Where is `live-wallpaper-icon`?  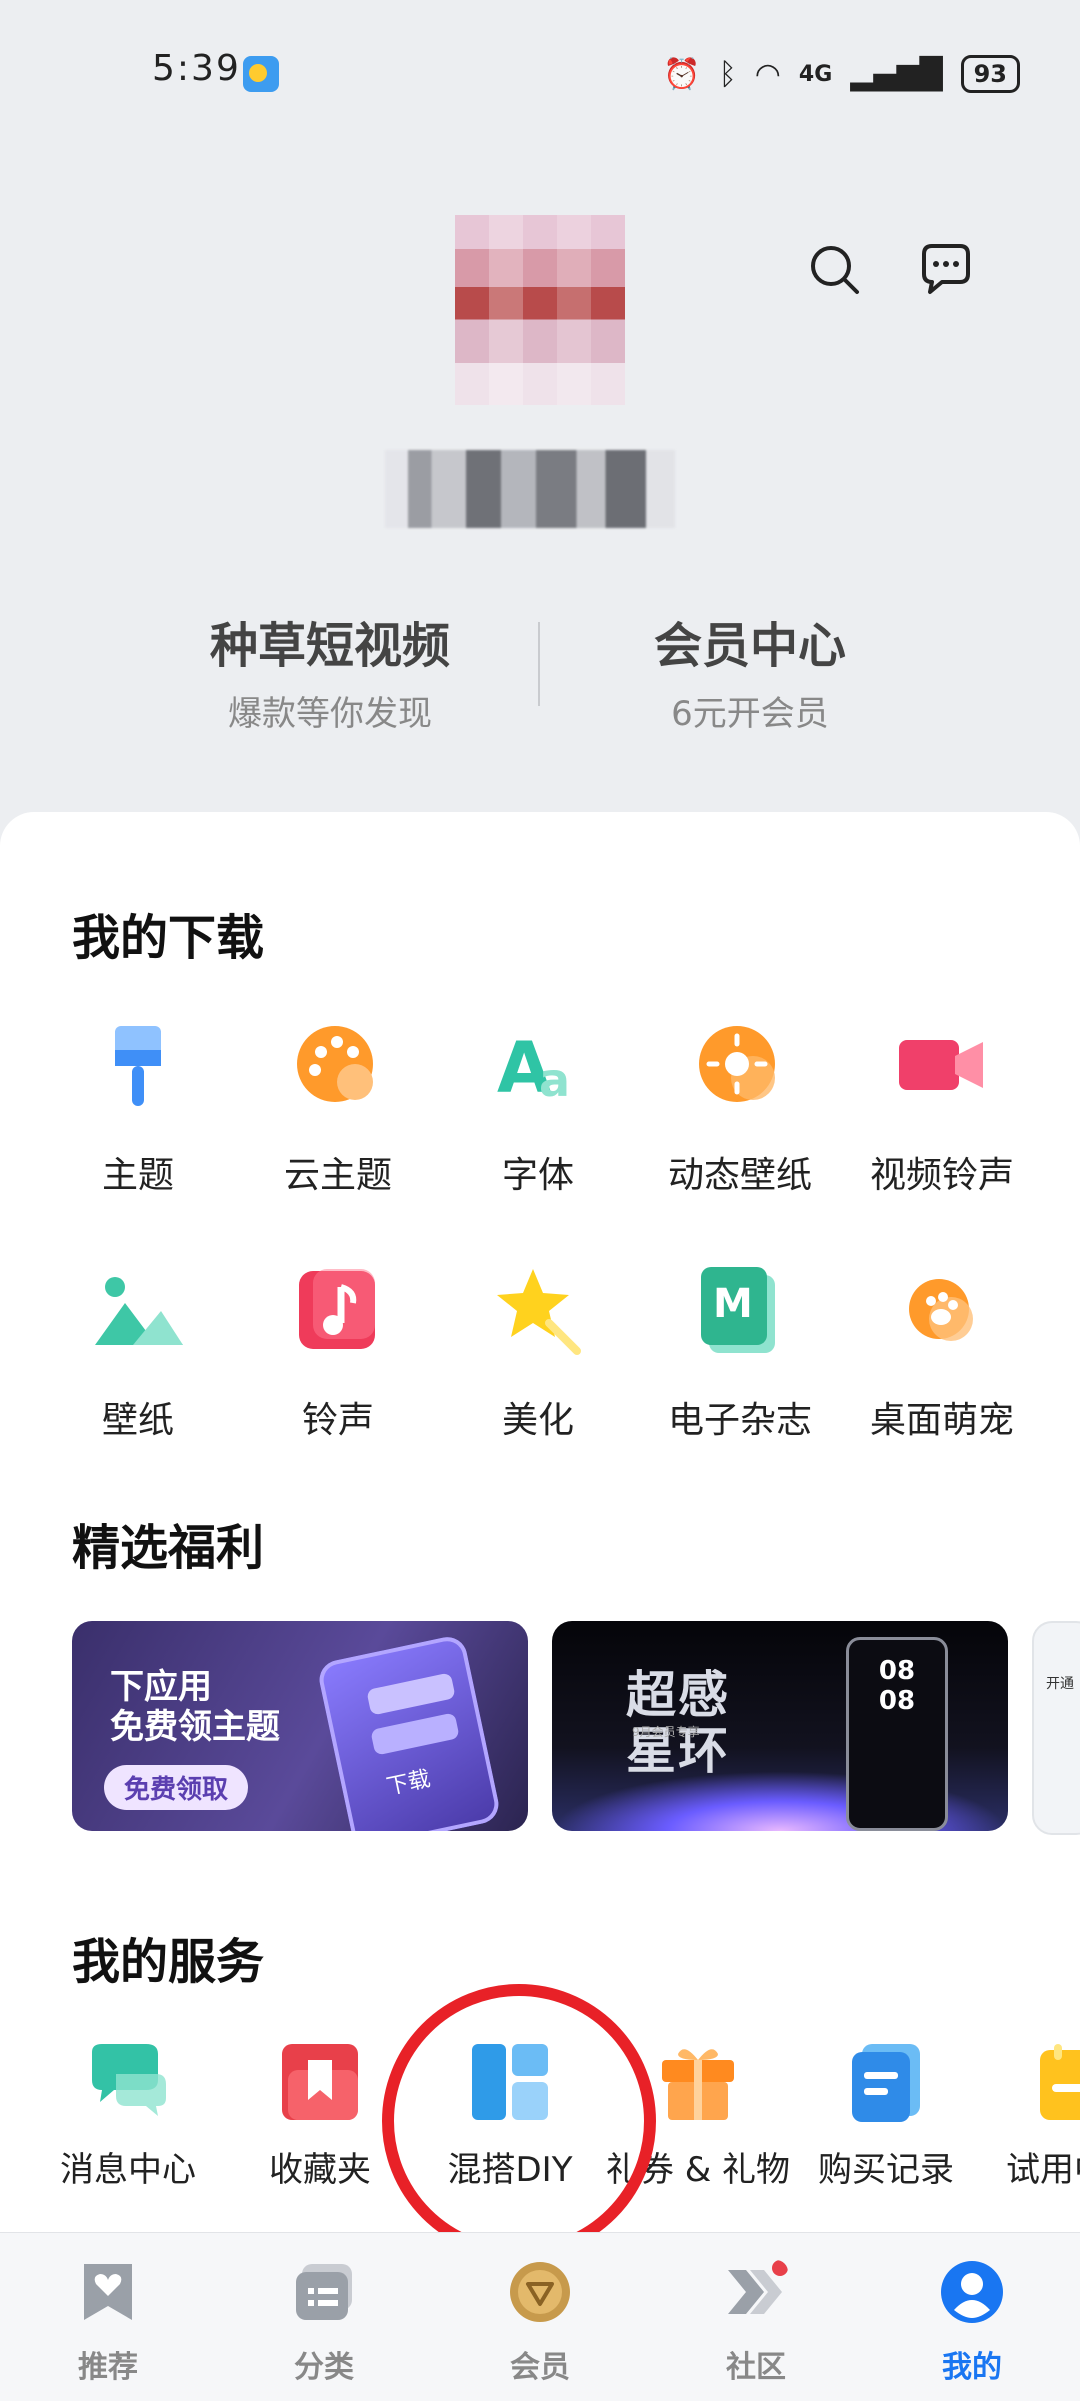
live-wallpaper-icon is located at coordinates (737, 1064).